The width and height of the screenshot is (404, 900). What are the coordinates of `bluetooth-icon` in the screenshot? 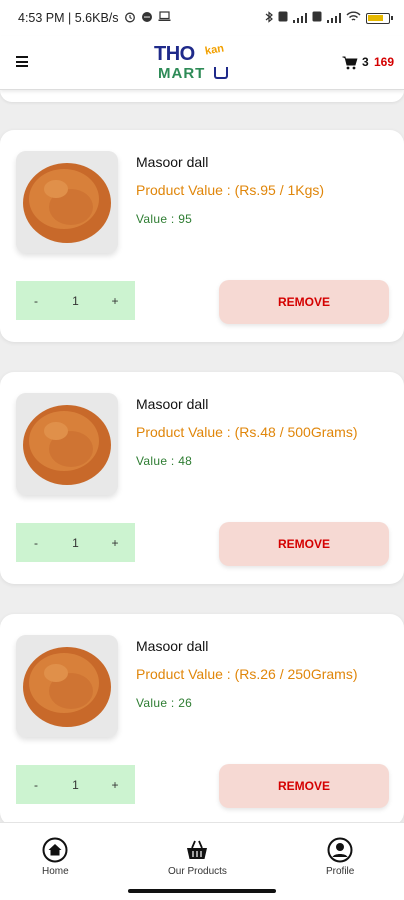 It's located at (269, 18).